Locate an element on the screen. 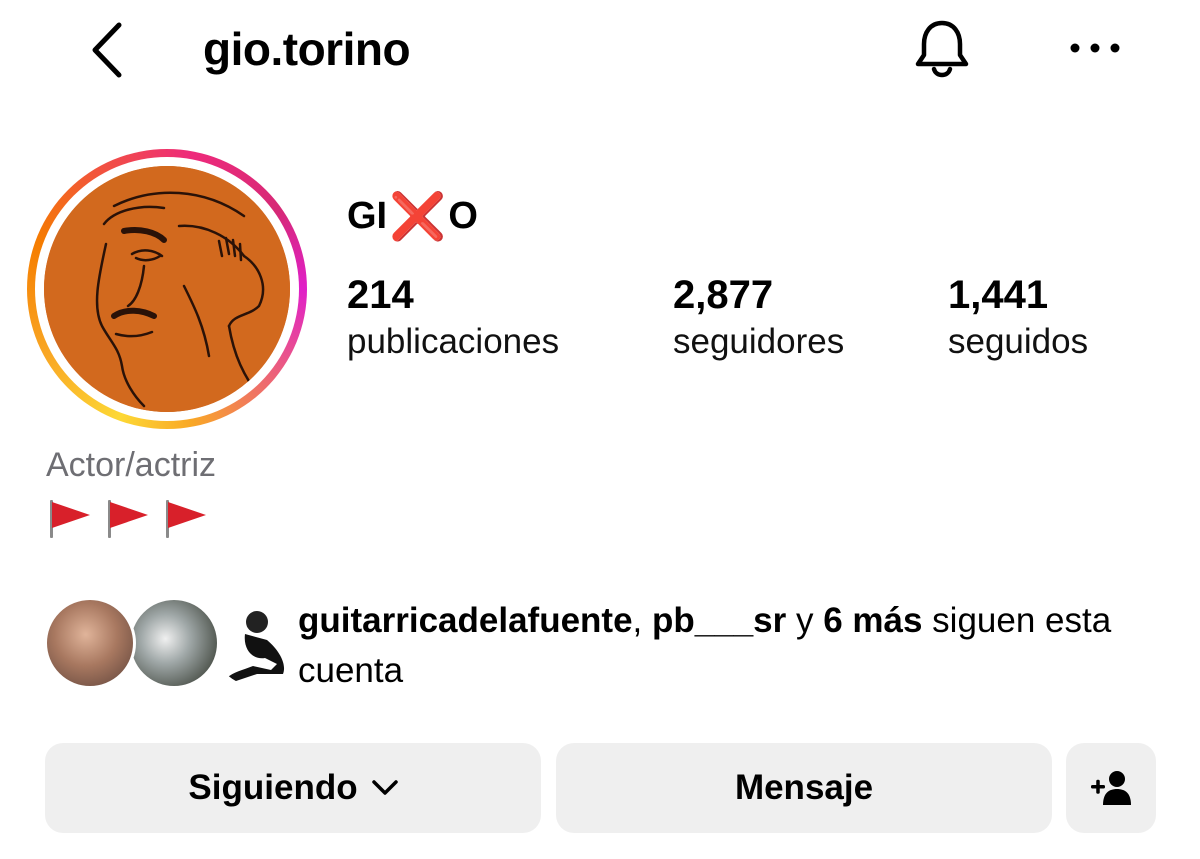  suggested-users-button is located at coordinates (1111, 788).